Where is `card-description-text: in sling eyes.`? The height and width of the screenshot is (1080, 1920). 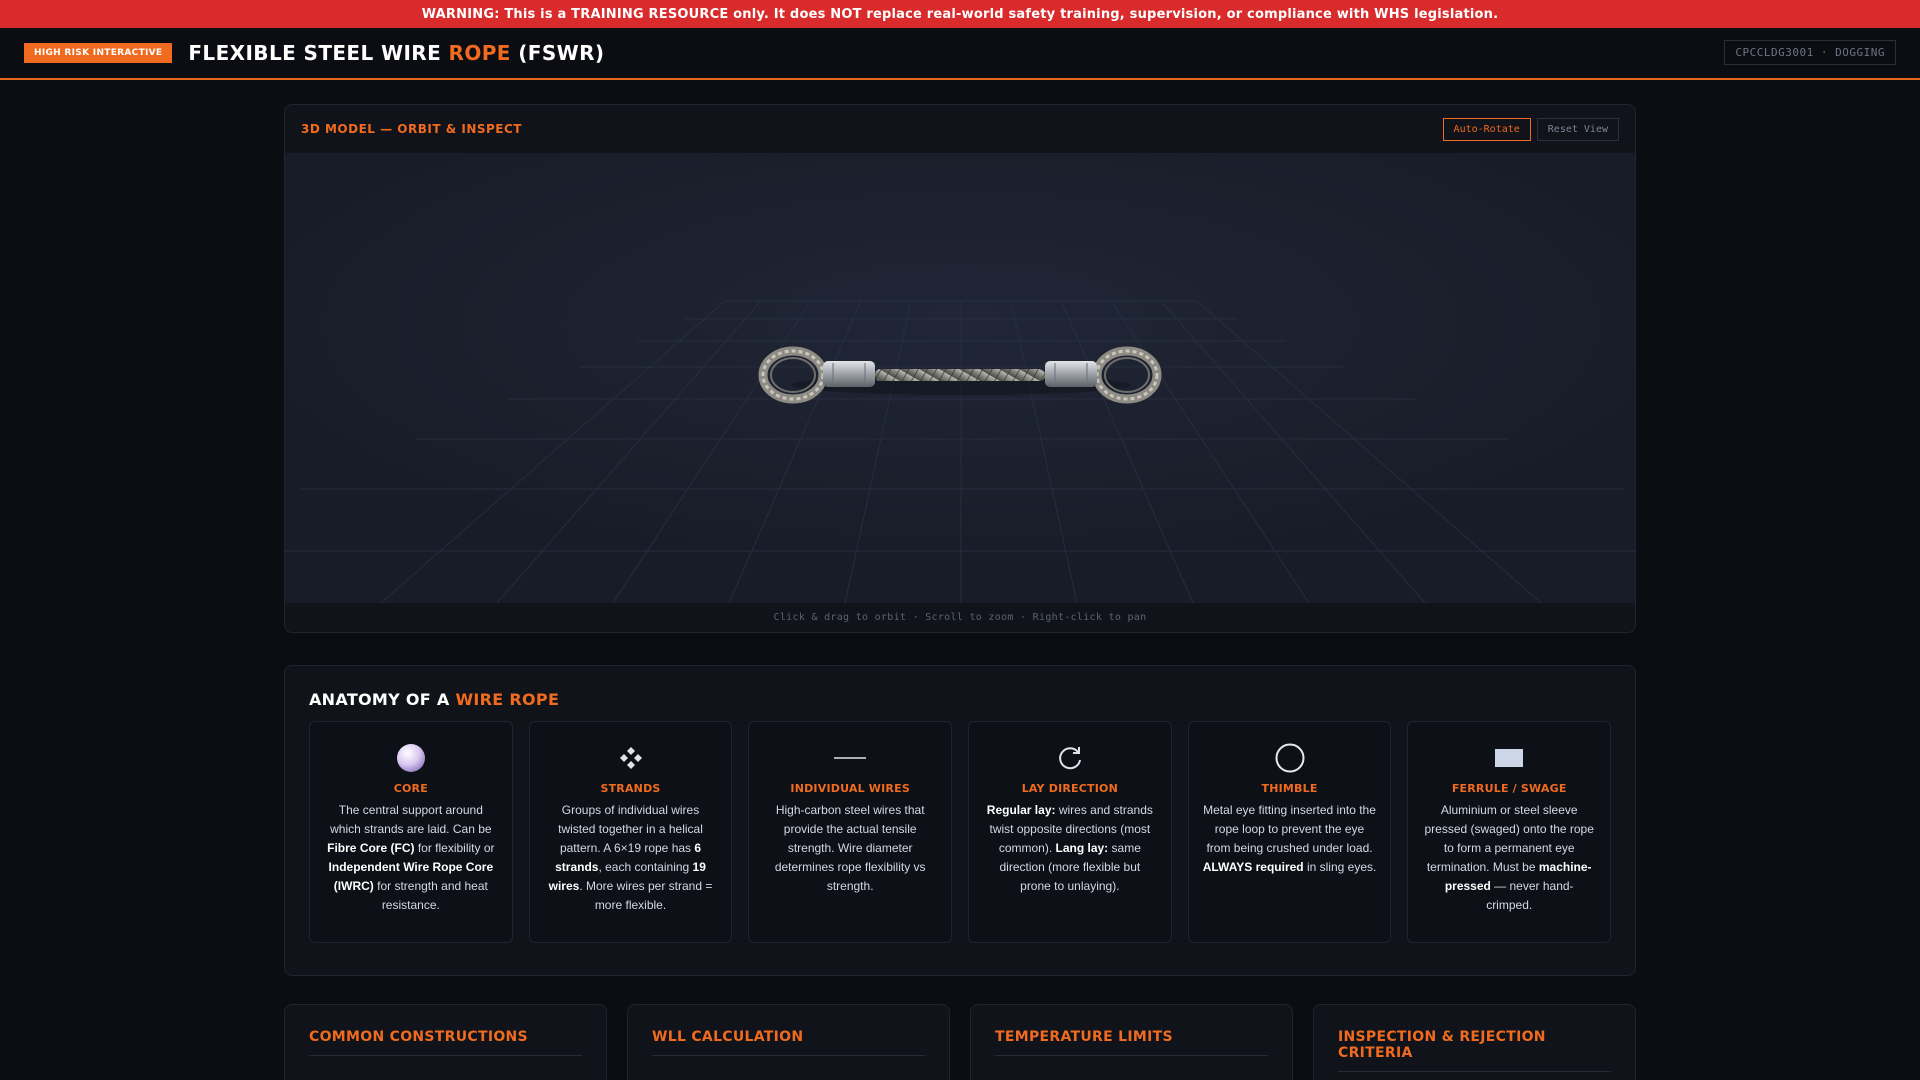
card-description-text: in sling eyes. is located at coordinates (1340, 867).